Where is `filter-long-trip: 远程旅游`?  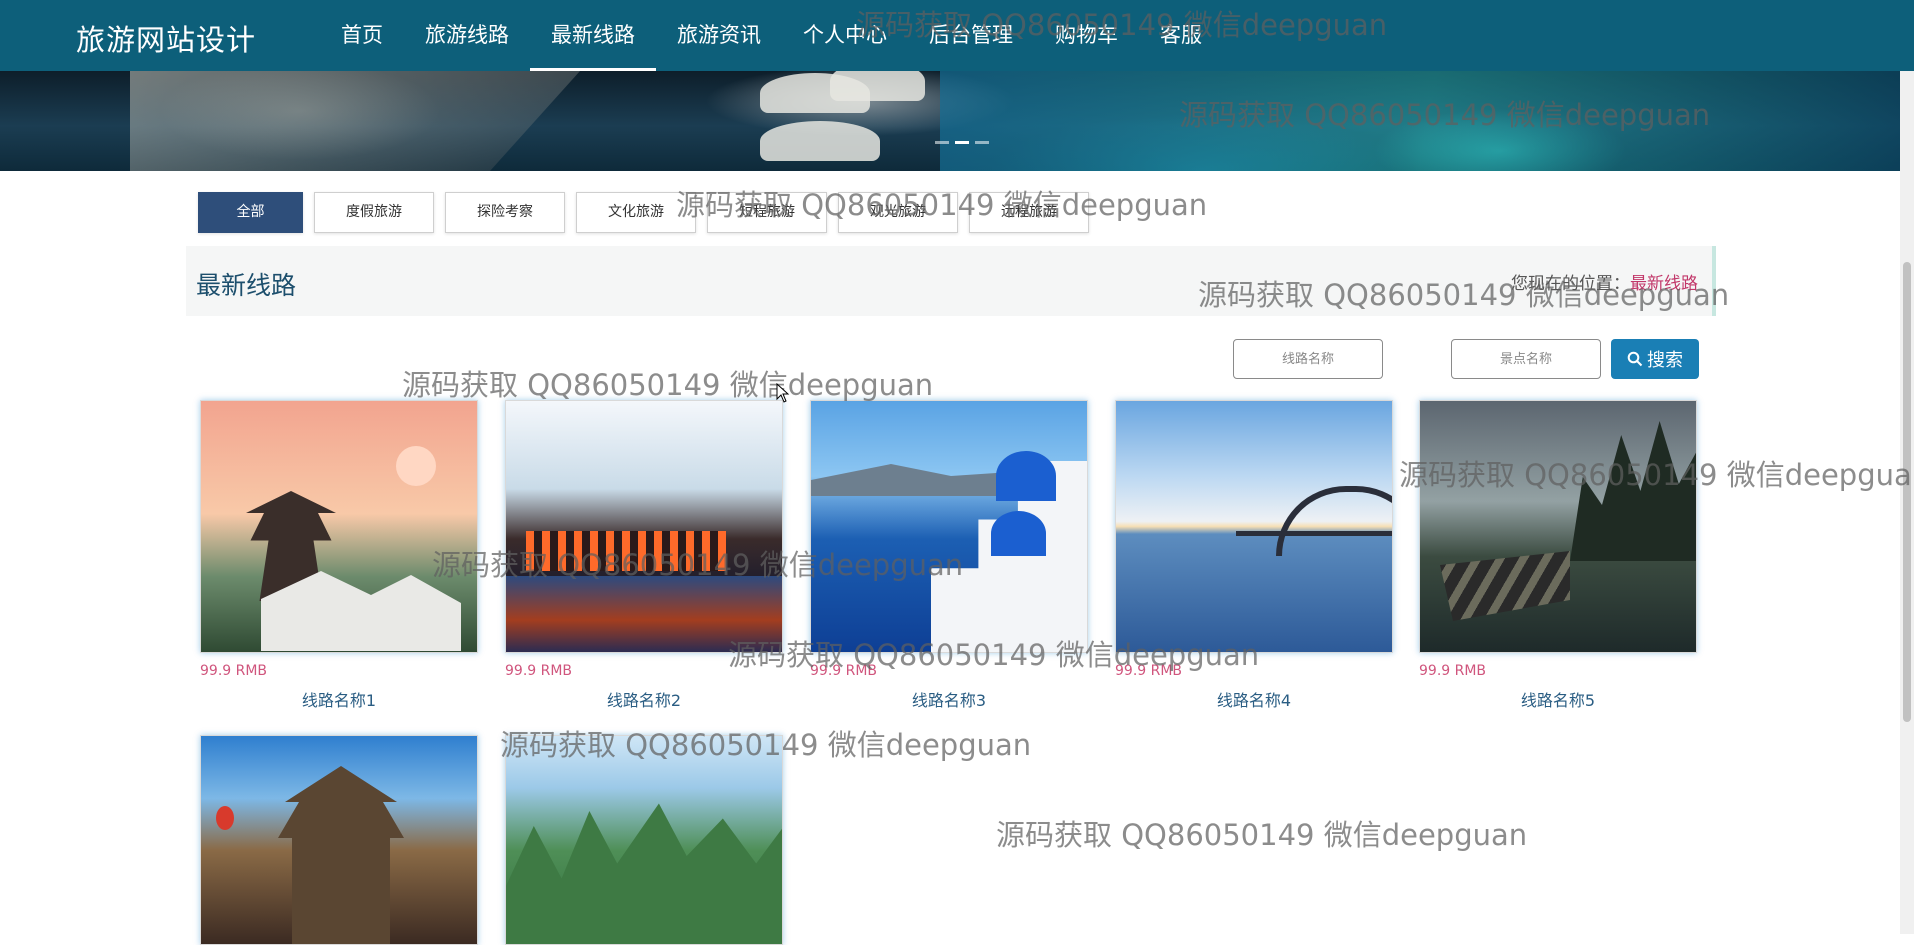 filter-long-trip: 远程旅游 is located at coordinates (1029, 212).